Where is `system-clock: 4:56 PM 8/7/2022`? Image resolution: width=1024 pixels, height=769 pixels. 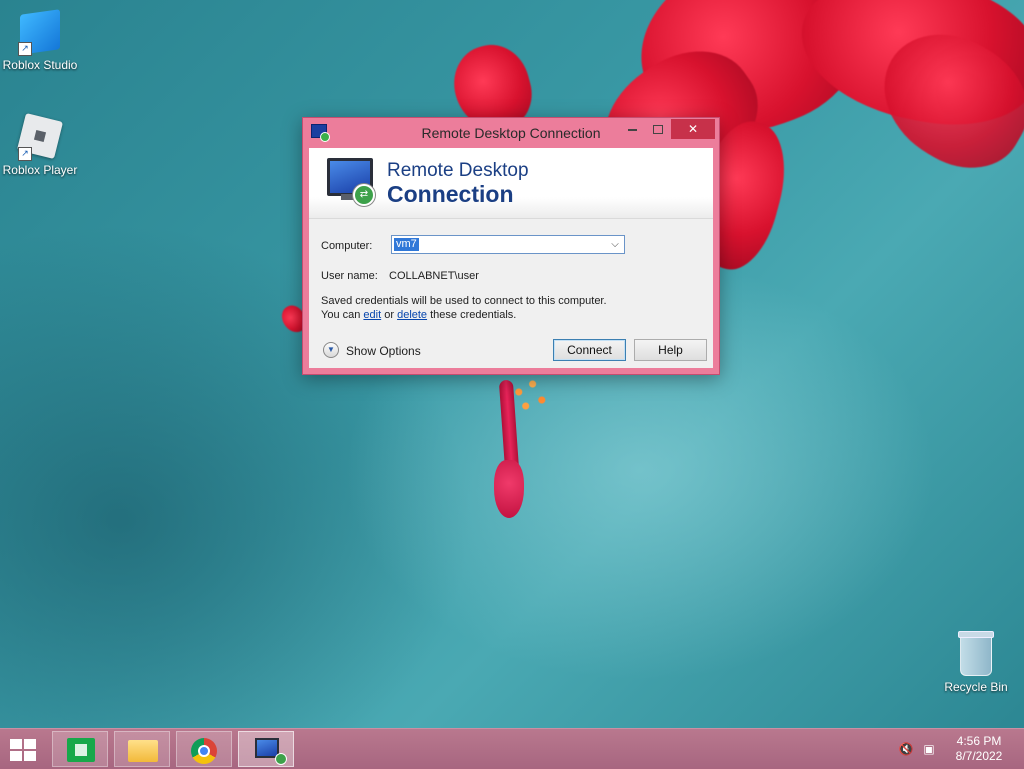 system-clock: 4:56 PM 8/7/2022 is located at coordinates (979, 749).